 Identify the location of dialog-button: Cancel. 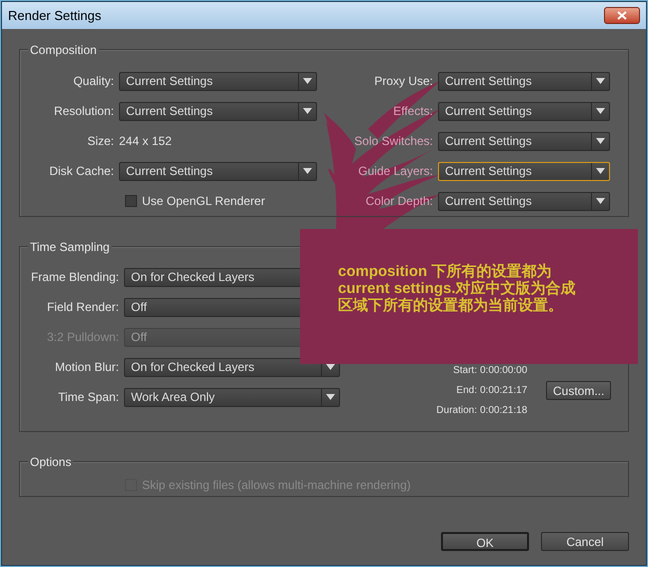
(585, 541).